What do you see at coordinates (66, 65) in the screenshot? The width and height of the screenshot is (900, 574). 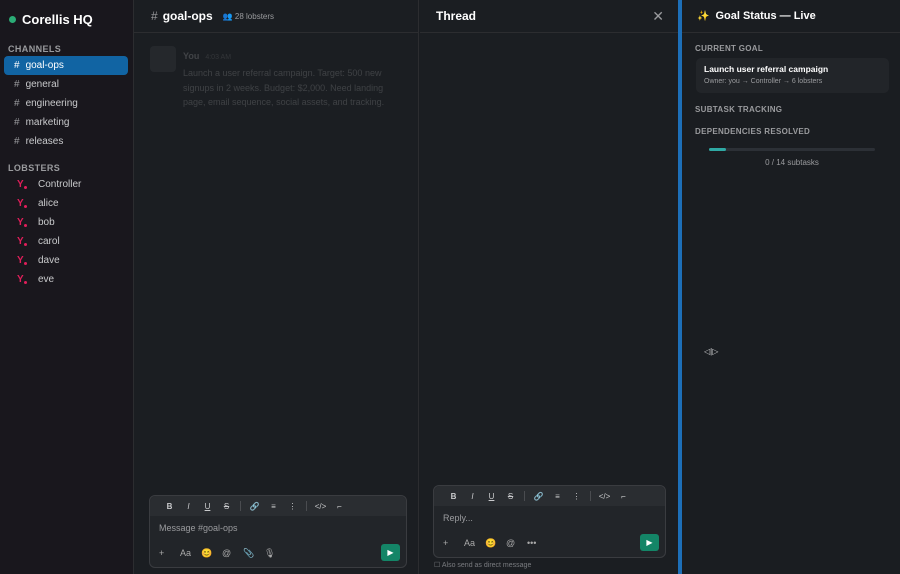 I see `sidebar-channel-goal-ops: # goal-ops` at bounding box center [66, 65].